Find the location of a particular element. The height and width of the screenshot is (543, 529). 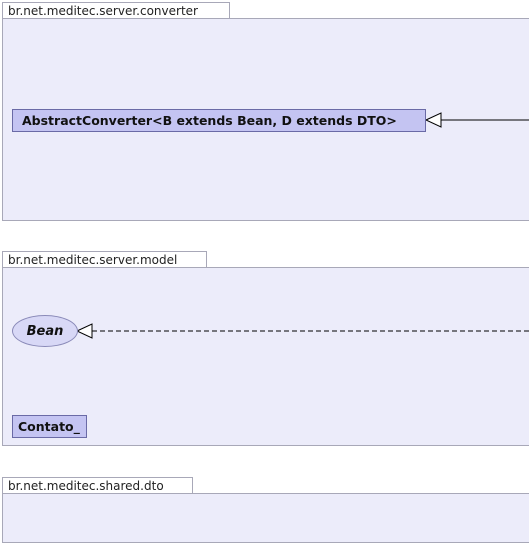

generalization-edge is located at coordinates (476, 120).